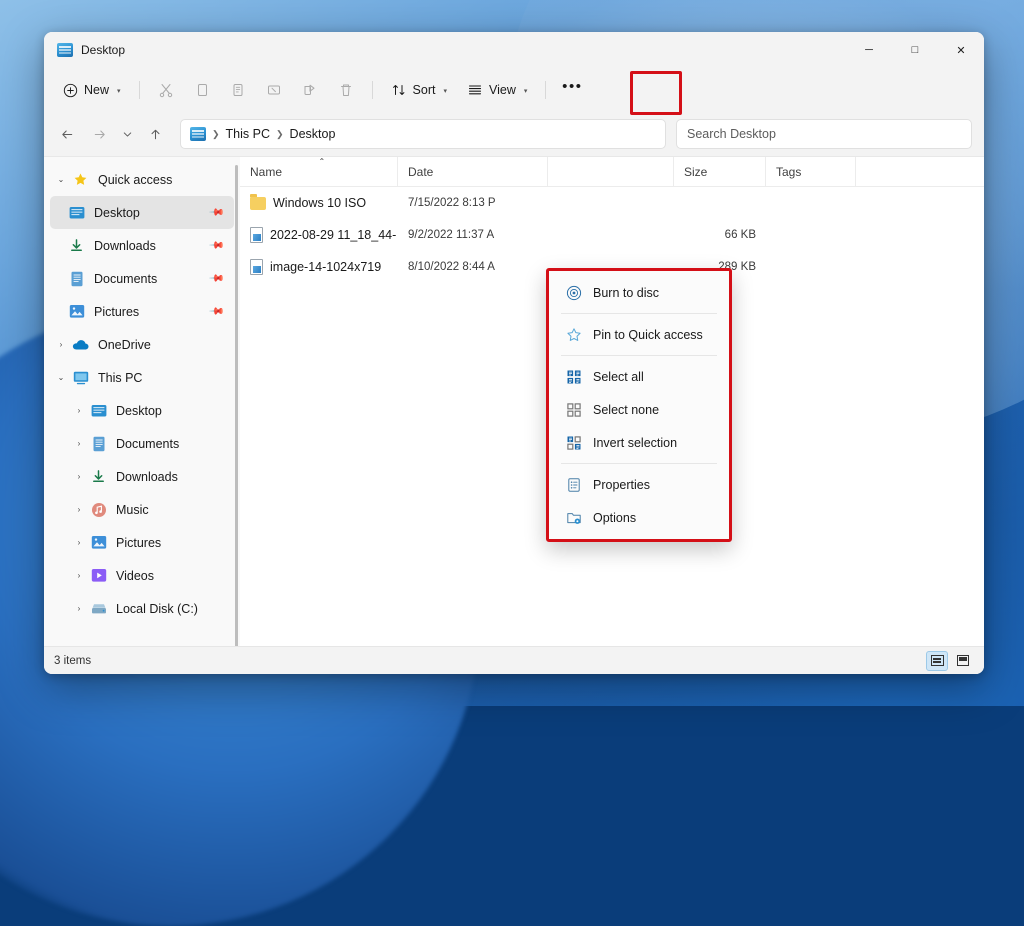 This screenshot has height=926, width=1024. What do you see at coordinates (166, 90) in the screenshot?
I see `cut-button` at bounding box center [166, 90].